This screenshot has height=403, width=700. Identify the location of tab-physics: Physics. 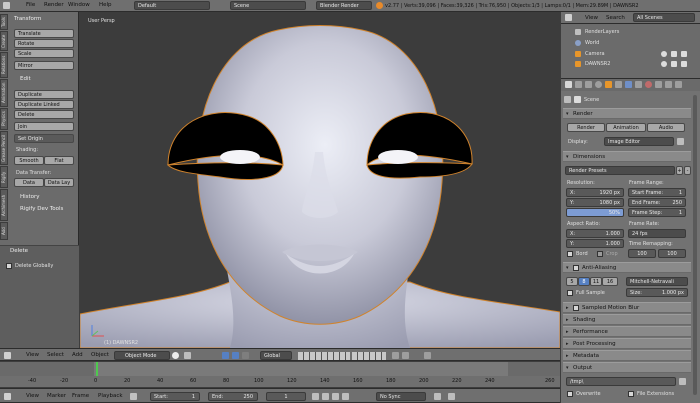
(4, 119).